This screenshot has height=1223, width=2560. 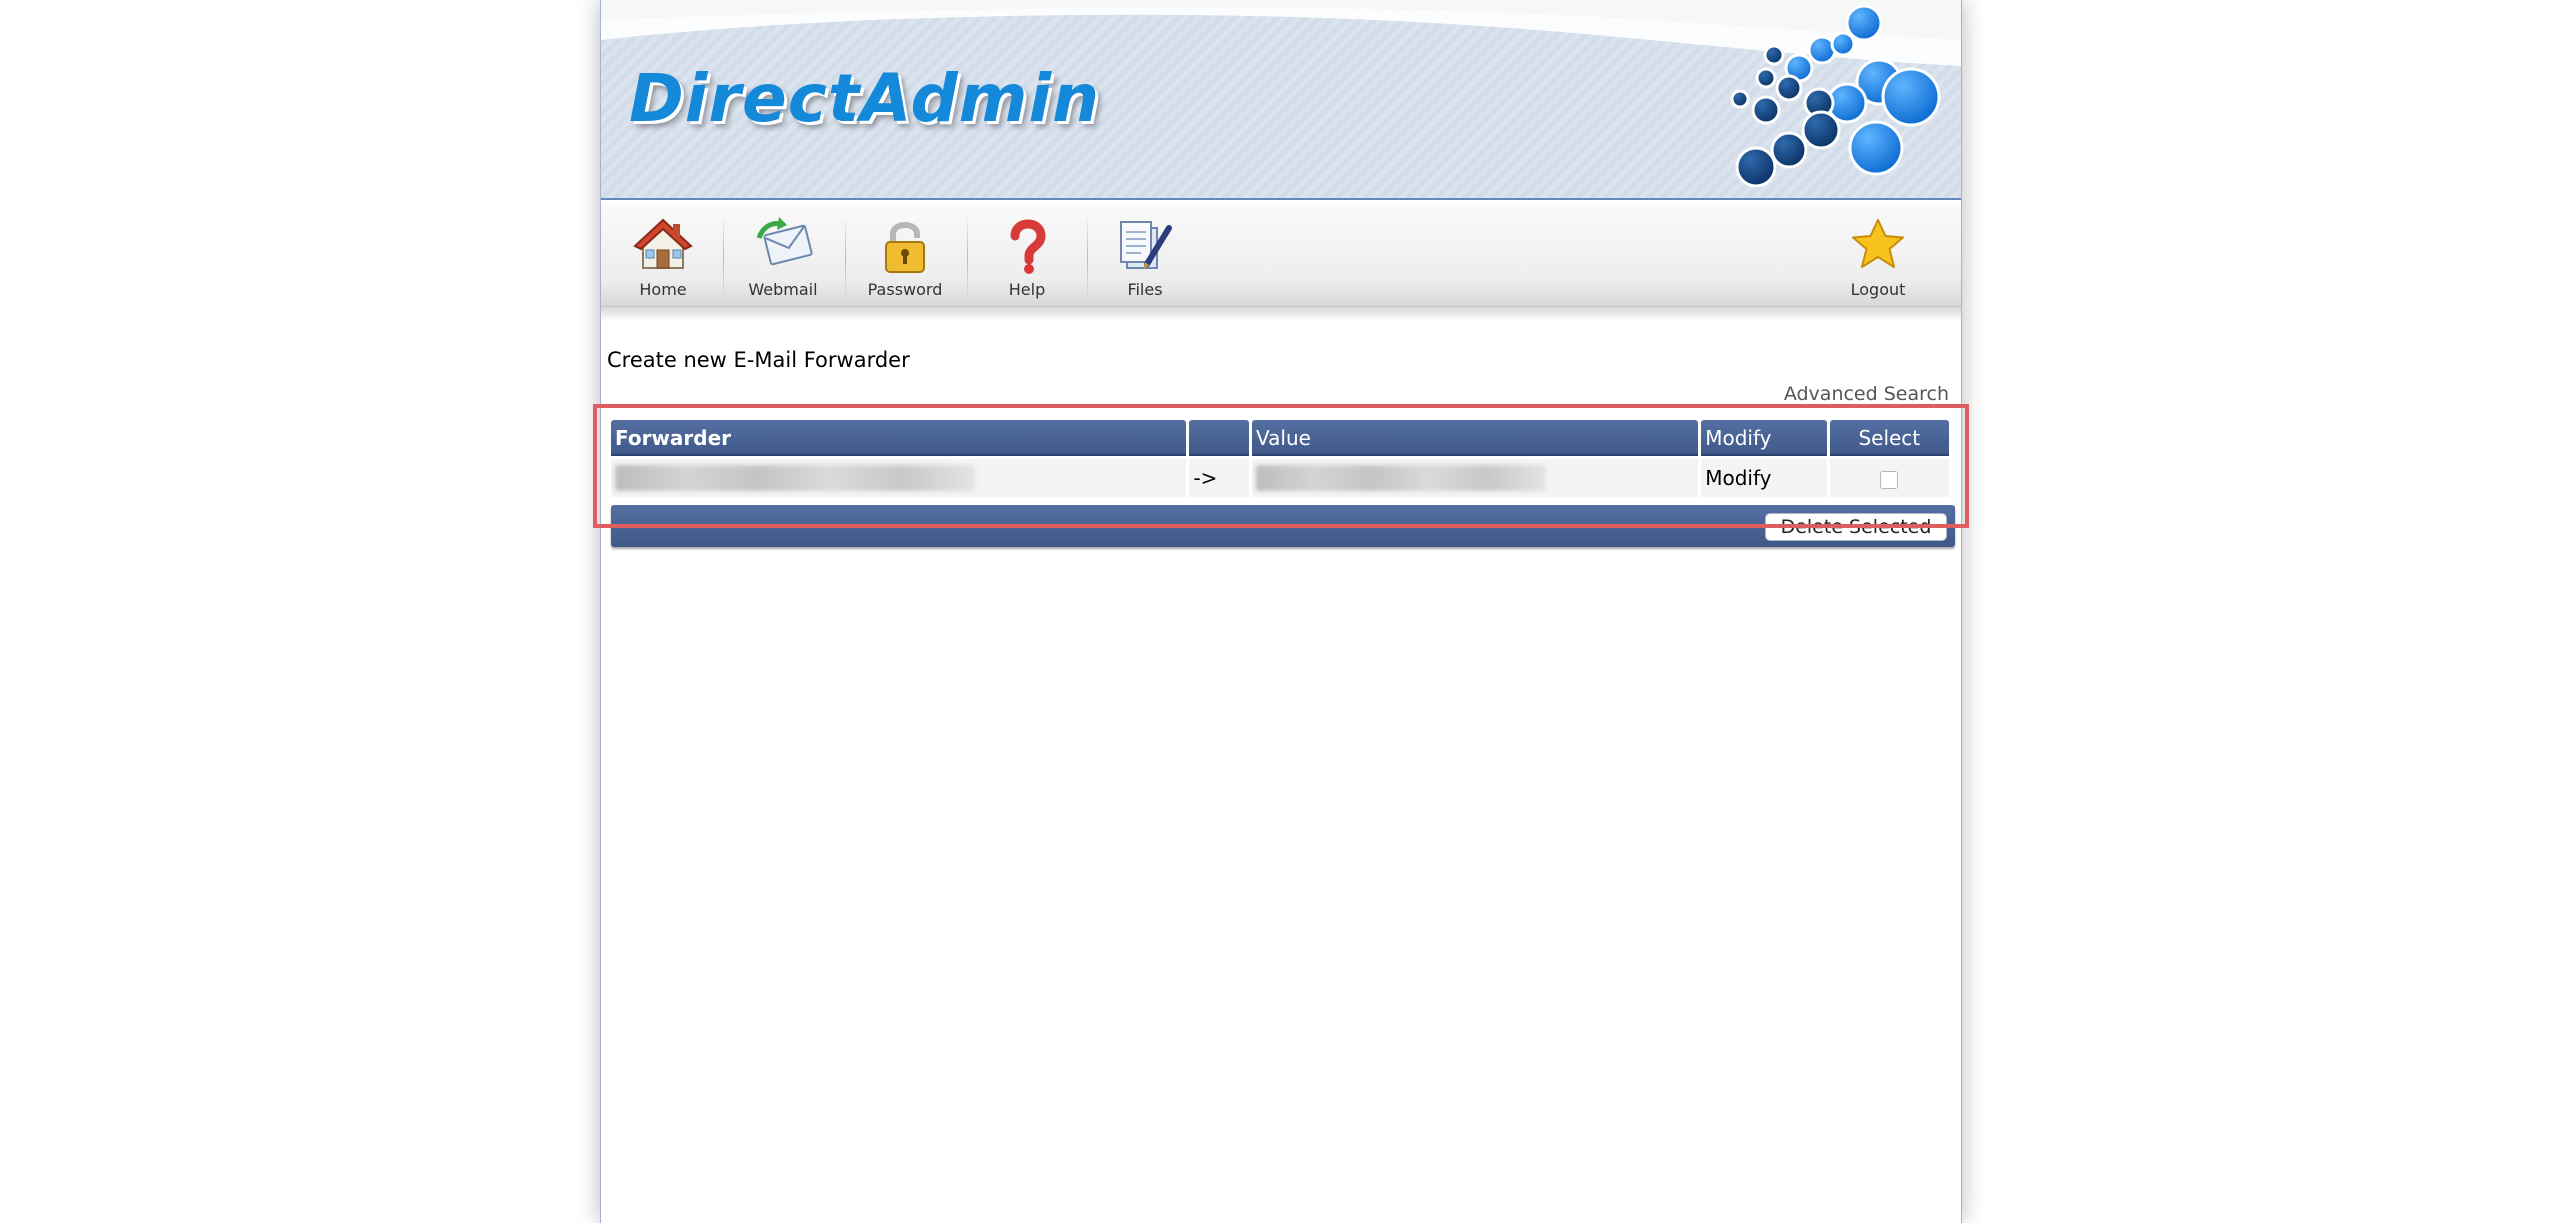 What do you see at coordinates (1856, 527) in the screenshot?
I see `delete-selected-button: Delete Selected` at bounding box center [1856, 527].